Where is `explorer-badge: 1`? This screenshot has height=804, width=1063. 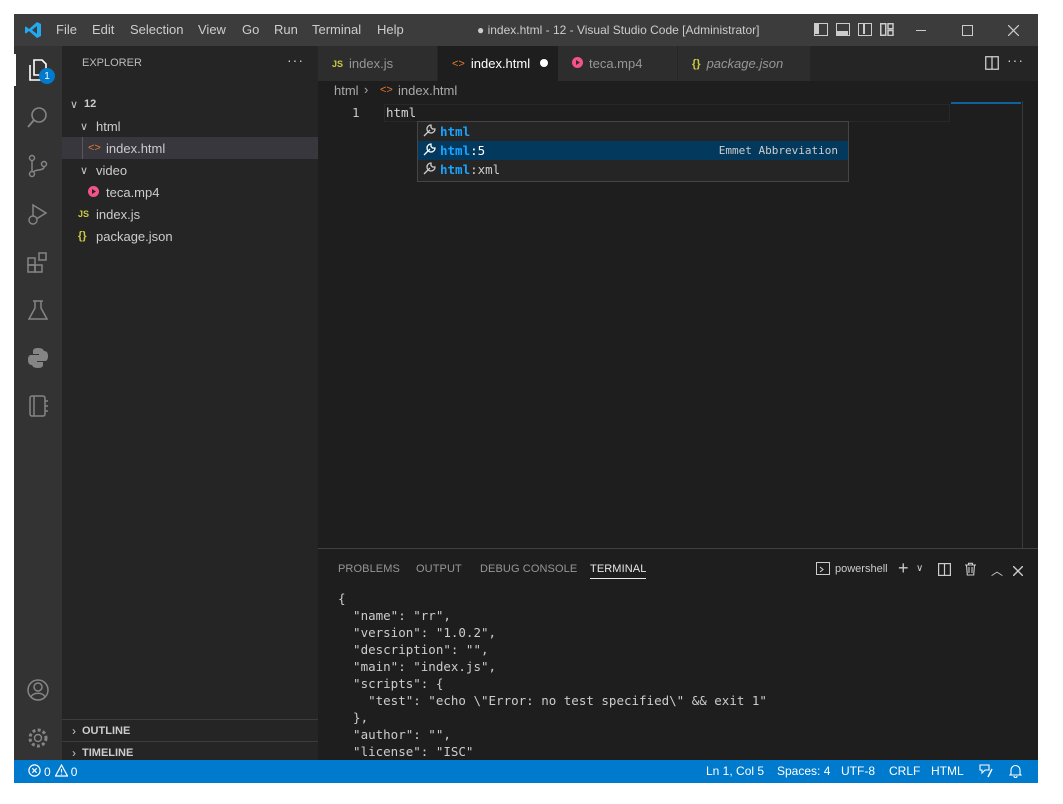
explorer-badge: 1 is located at coordinates (47, 76).